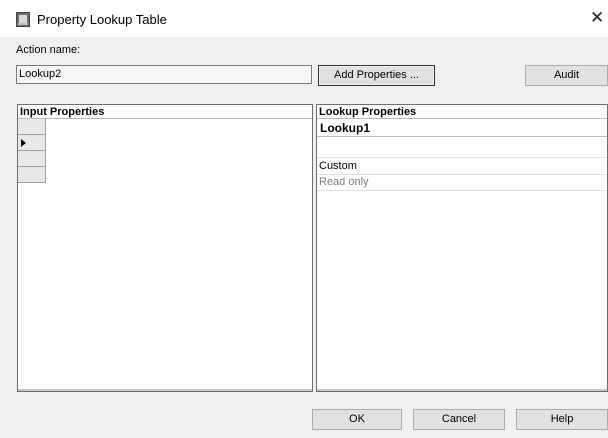  What do you see at coordinates (462, 128) in the screenshot?
I see `lookup-column-title: Lookup1` at bounding box center [462, 128].